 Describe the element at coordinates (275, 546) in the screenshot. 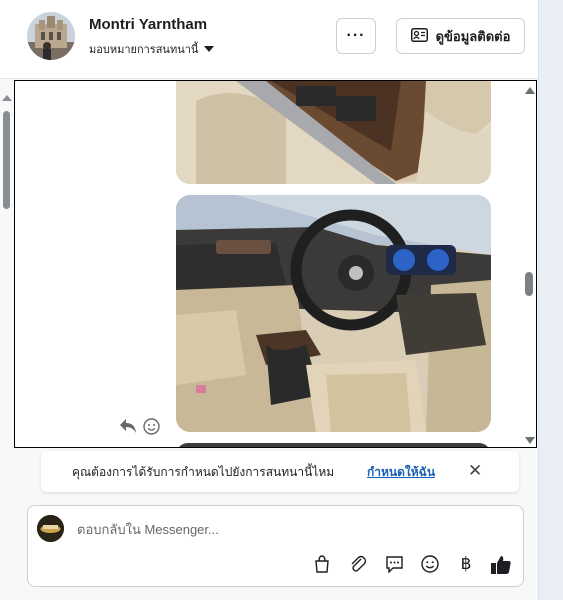

I see `reply-composer: ฿` at that location.